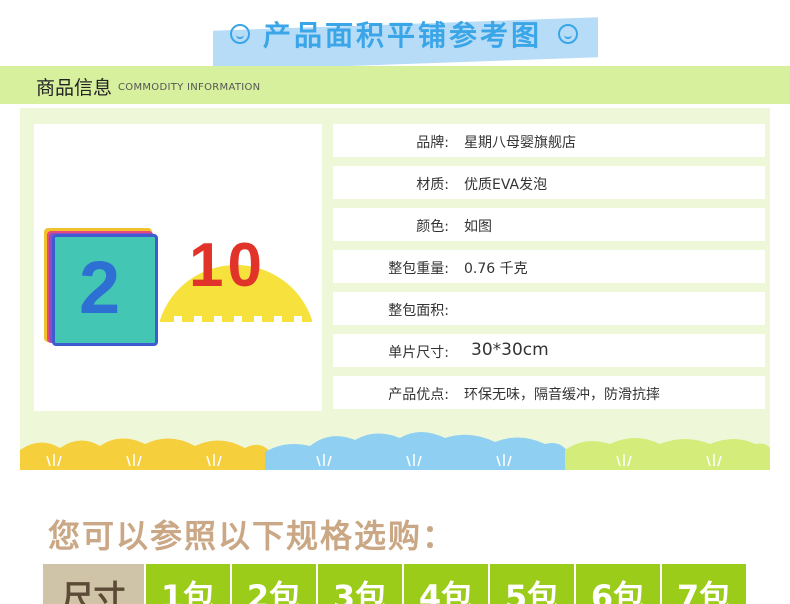  Describe the element at coordinates (549, 266) in the screenshot. I see `info-row-weight: 整包重量: 0.76 千克` at that location.